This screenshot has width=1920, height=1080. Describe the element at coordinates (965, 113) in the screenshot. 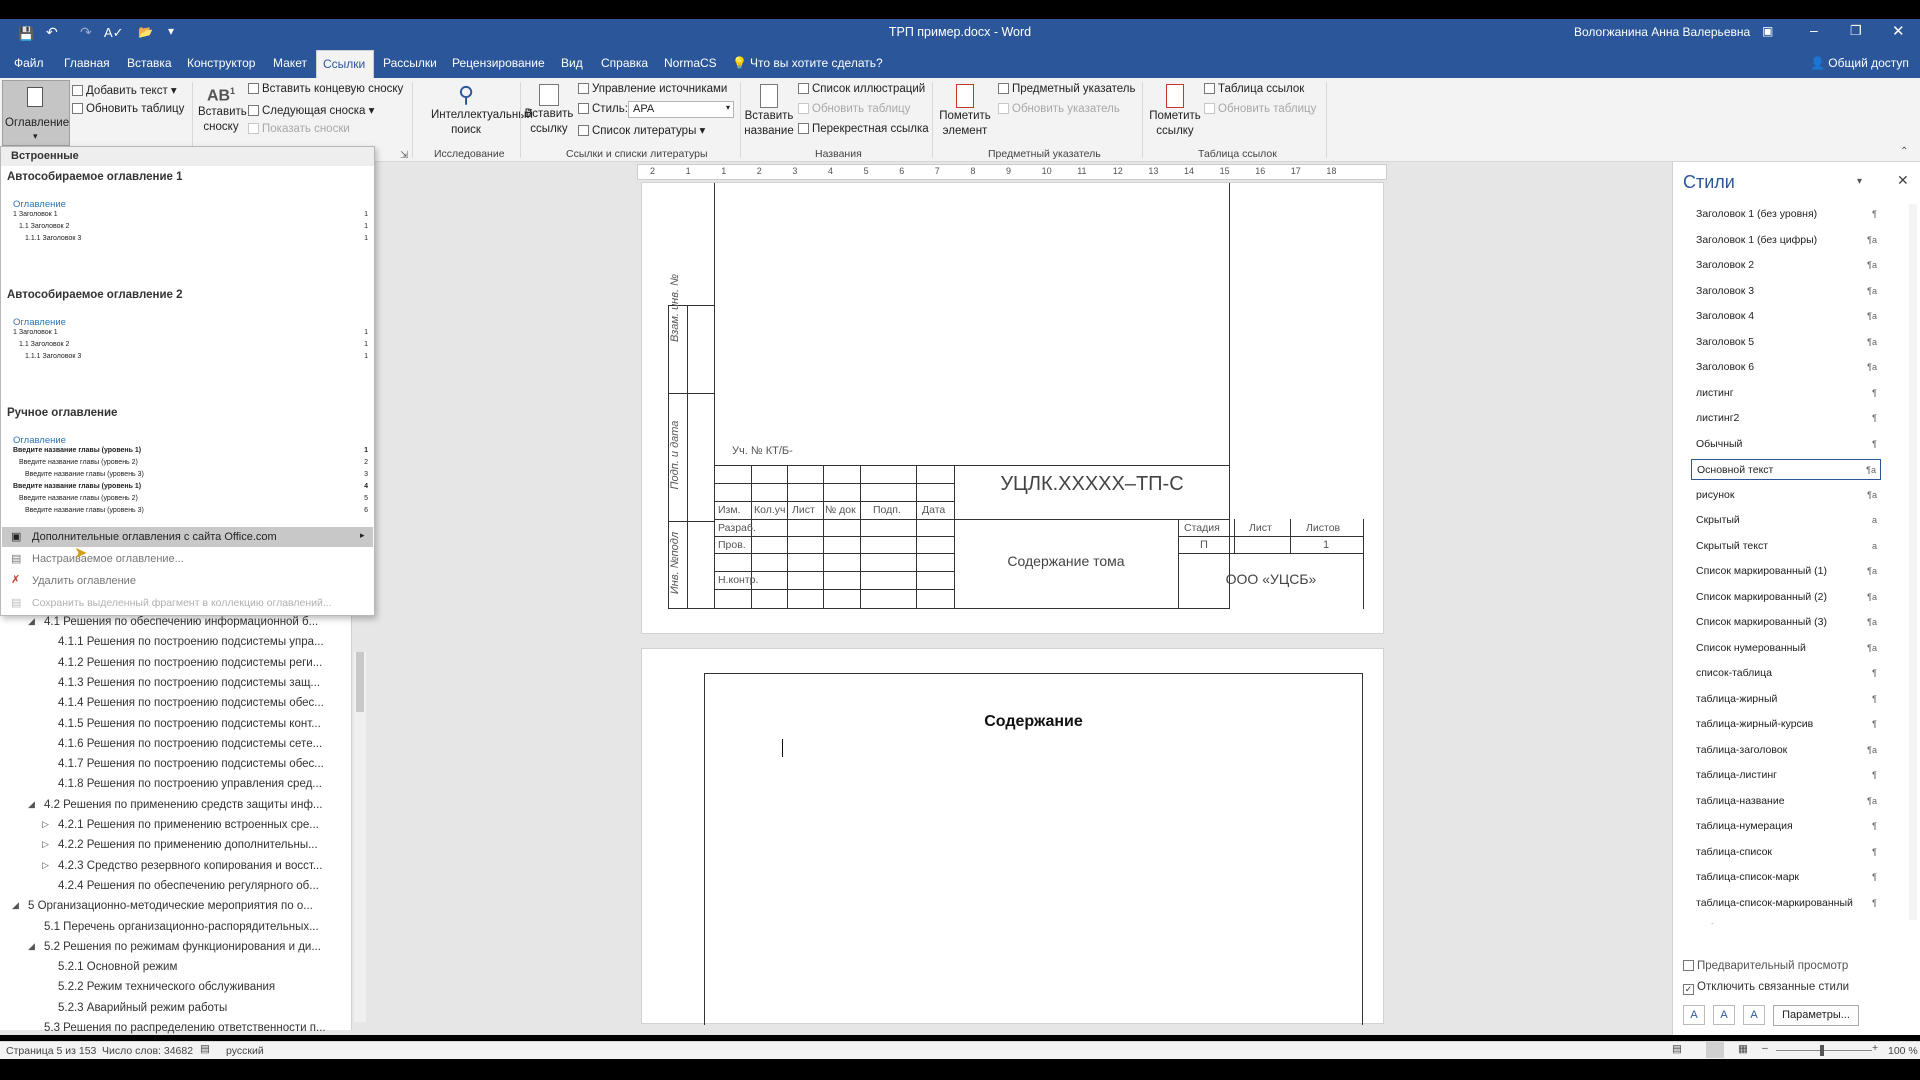

I see `mark-entry-button: Пометить элемент` at that location.